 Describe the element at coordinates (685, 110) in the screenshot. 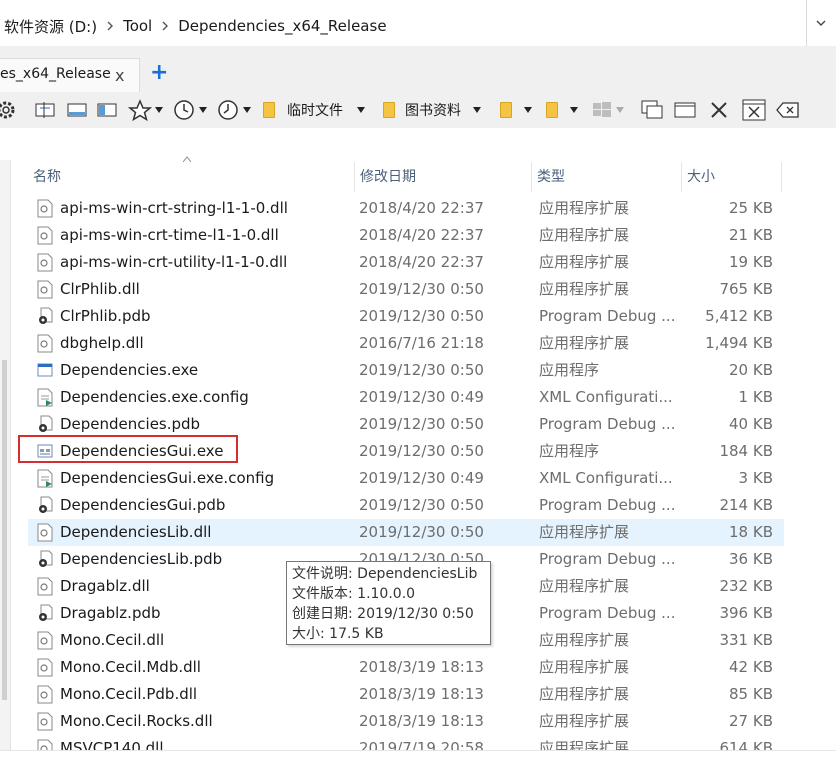

I see `single-window-icon` at that location.